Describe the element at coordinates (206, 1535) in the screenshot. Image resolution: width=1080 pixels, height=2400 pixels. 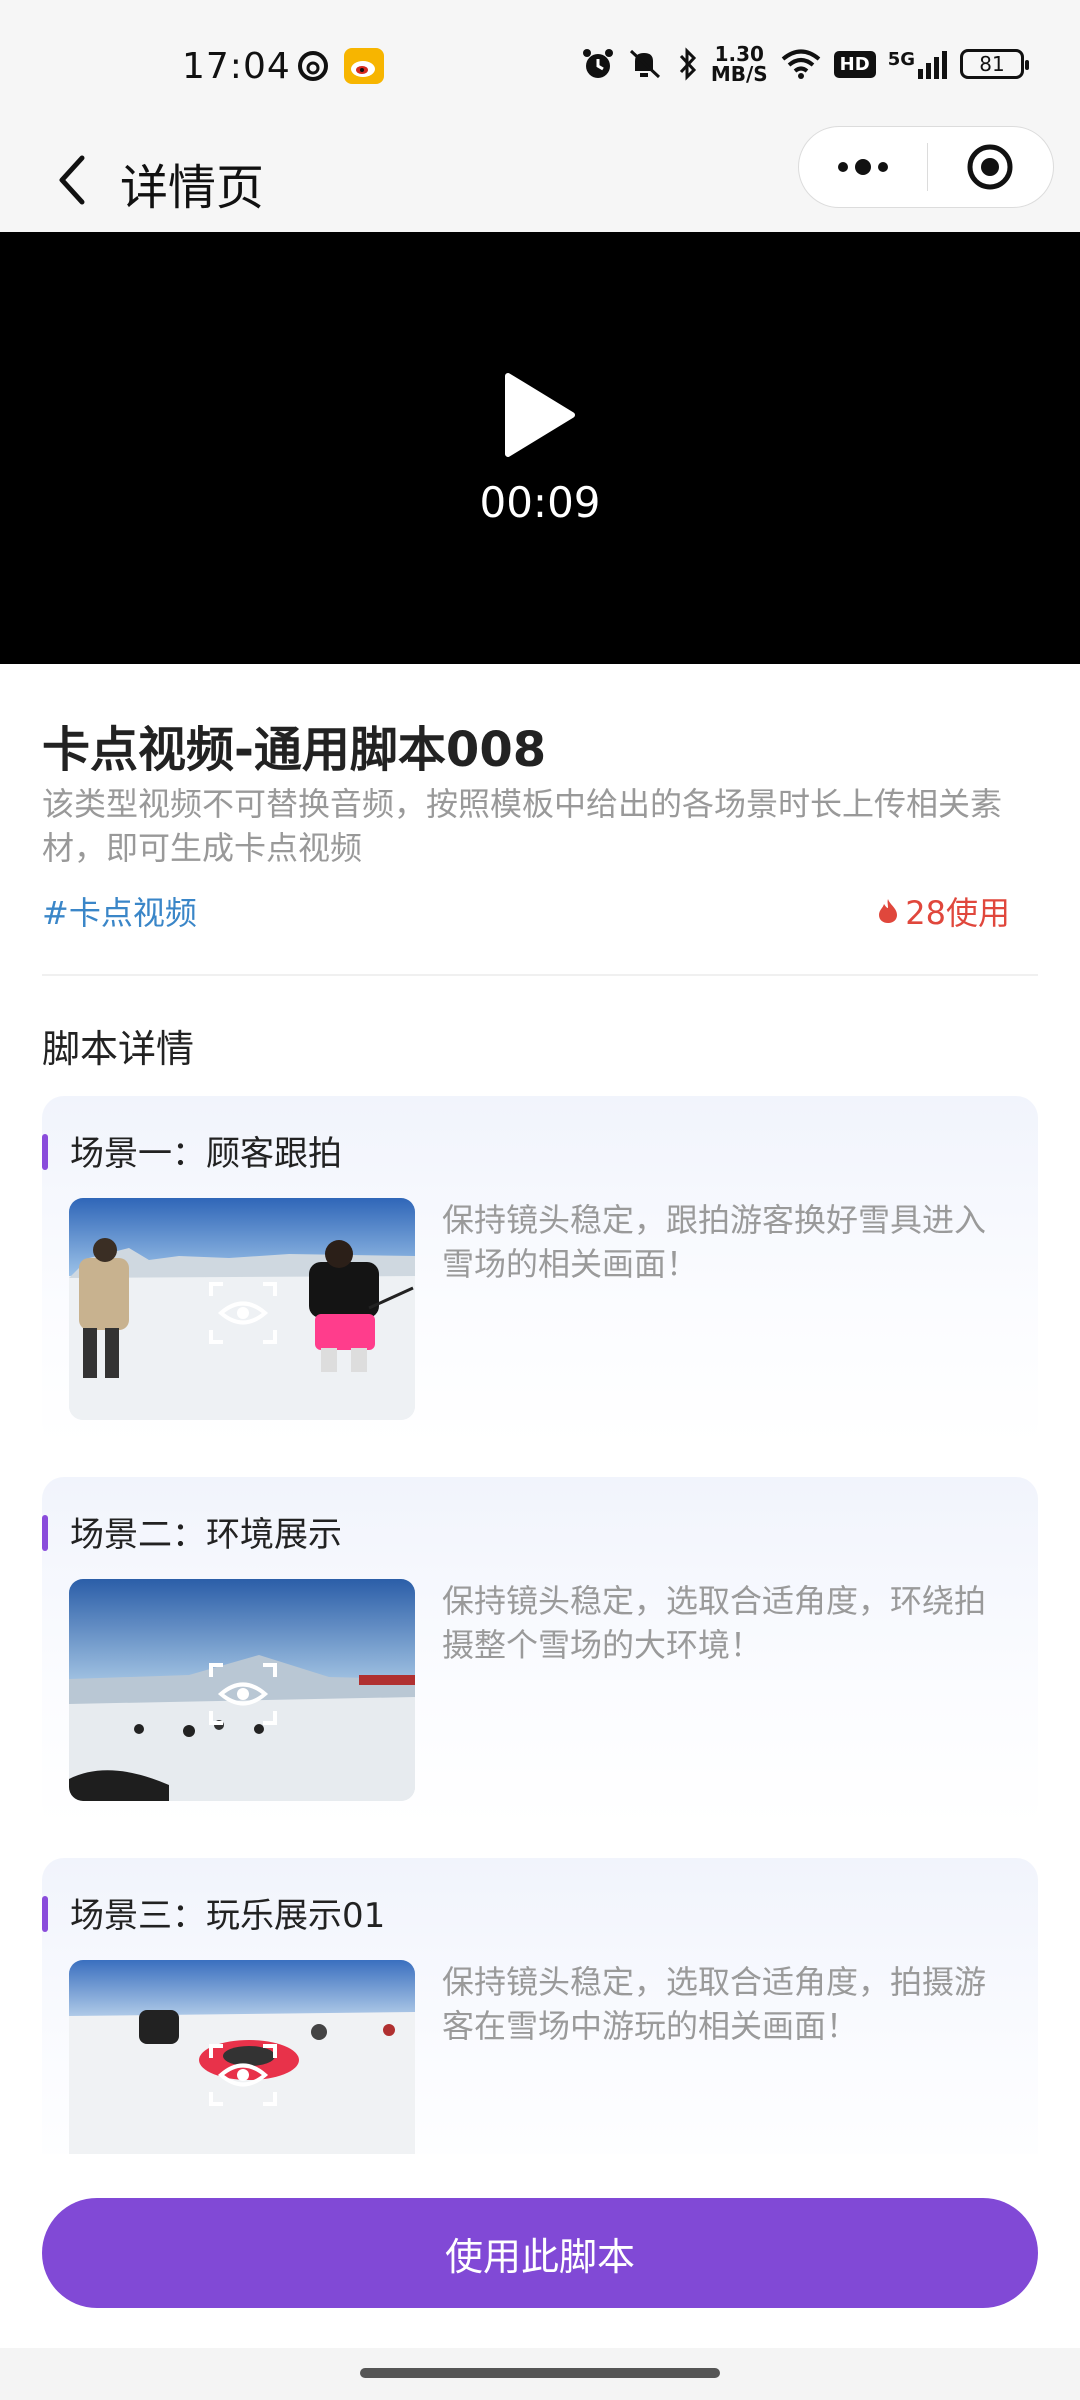
I see `scene-title: 场景二：环境展示` at that location.